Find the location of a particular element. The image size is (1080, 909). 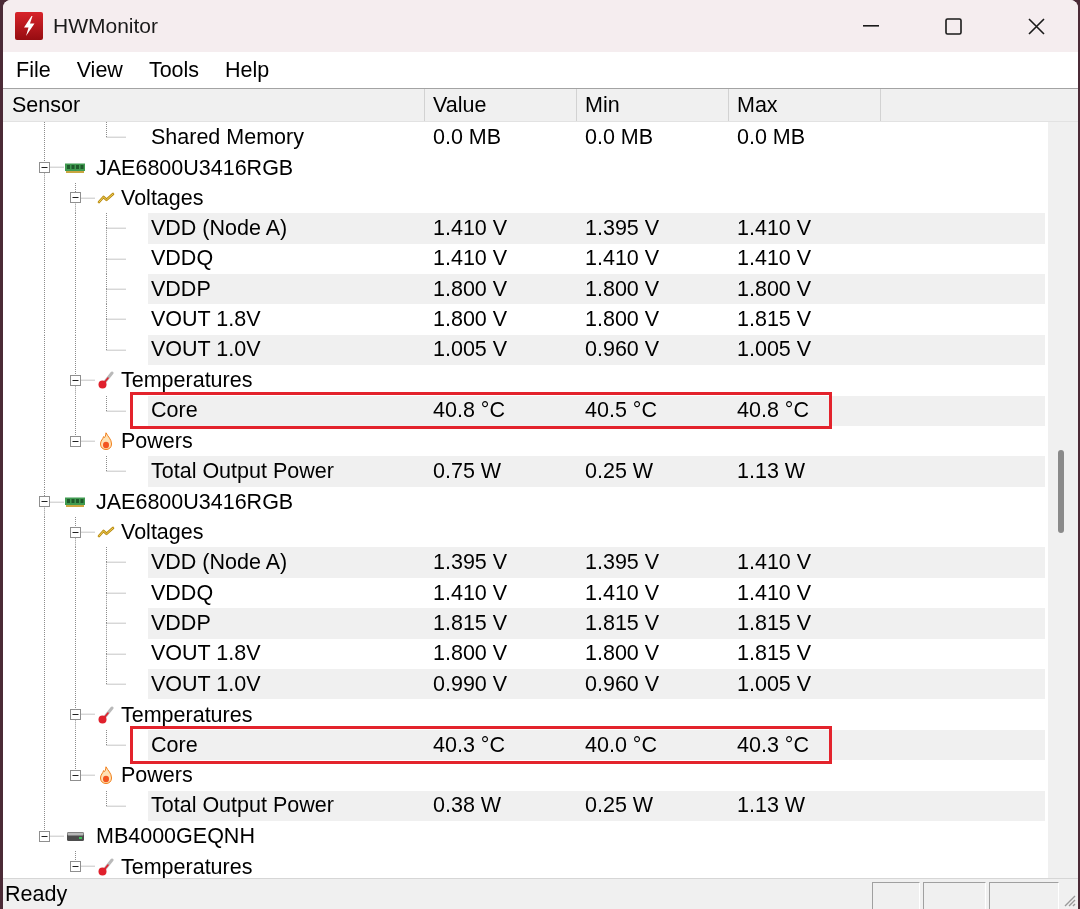

min-value: 1.815 V is located at coordinates (622, 622).